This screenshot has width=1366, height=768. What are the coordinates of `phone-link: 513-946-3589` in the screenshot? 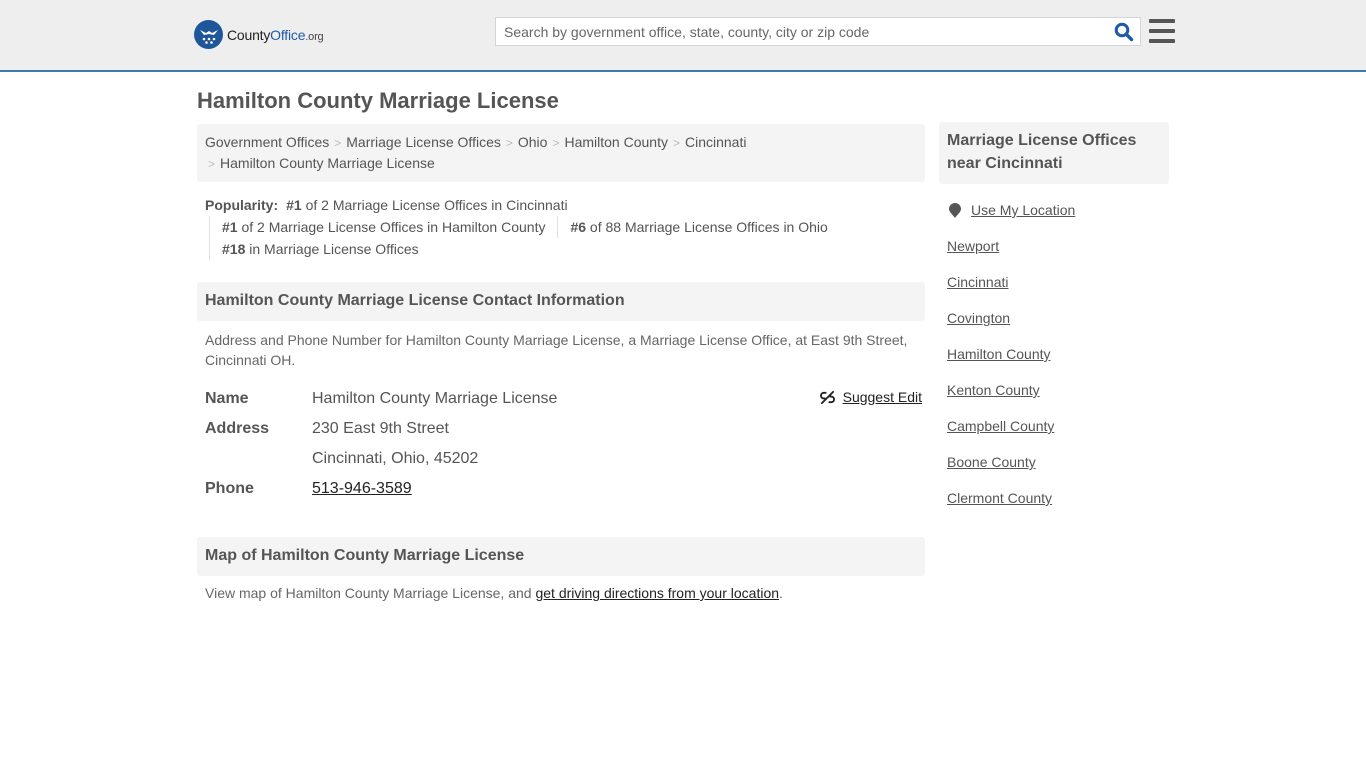 It's located at (362, 488).